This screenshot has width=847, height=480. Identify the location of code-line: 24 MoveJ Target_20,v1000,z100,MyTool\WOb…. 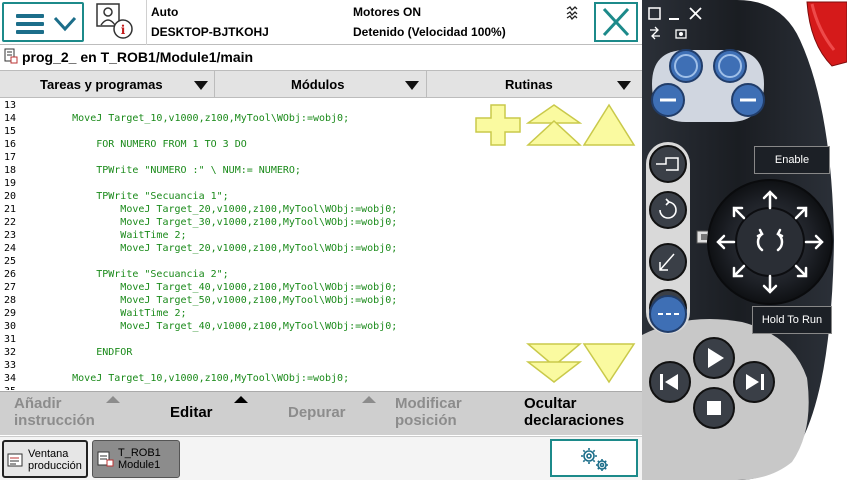
(320, 248).